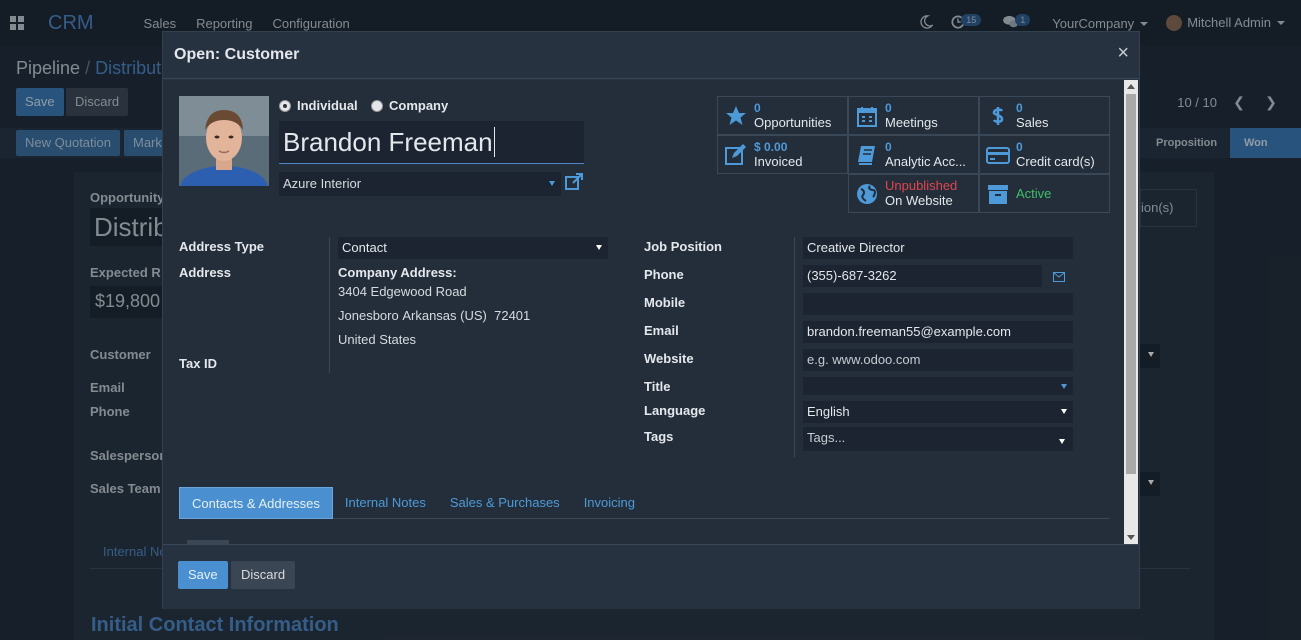  What do you see at coordinates (938, 304) in the screenshot?
I see `mobile-input` at bounding box center [938, 304].